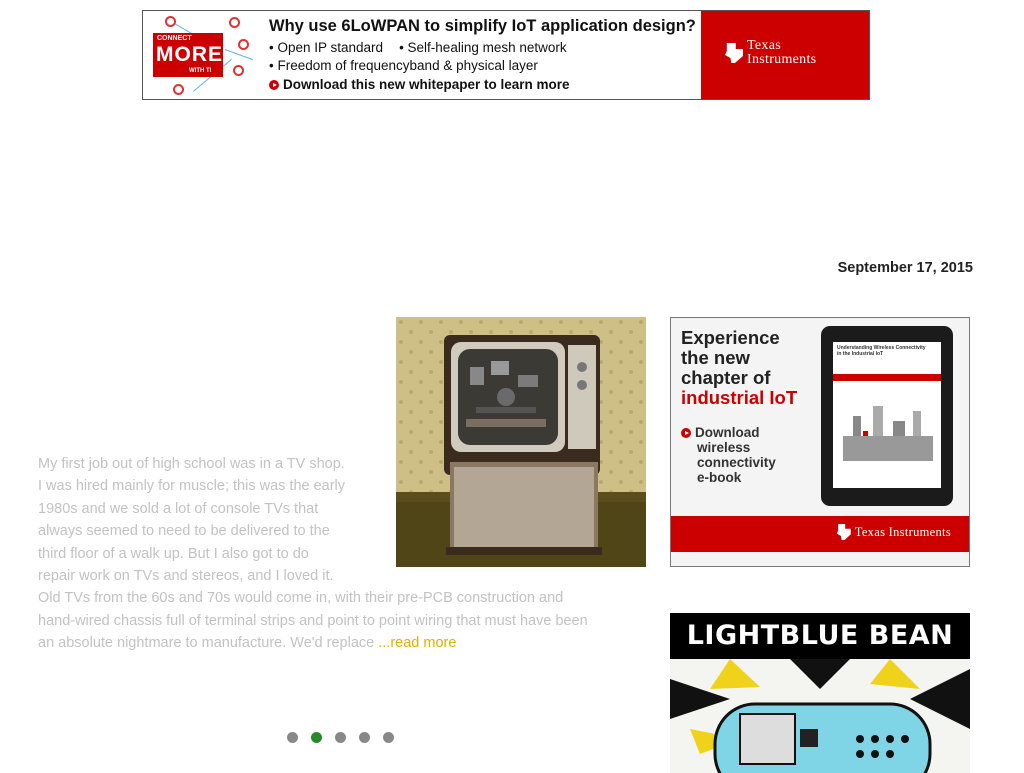  I want to click on ad-iot-dl: wireless, so click(724, 447).